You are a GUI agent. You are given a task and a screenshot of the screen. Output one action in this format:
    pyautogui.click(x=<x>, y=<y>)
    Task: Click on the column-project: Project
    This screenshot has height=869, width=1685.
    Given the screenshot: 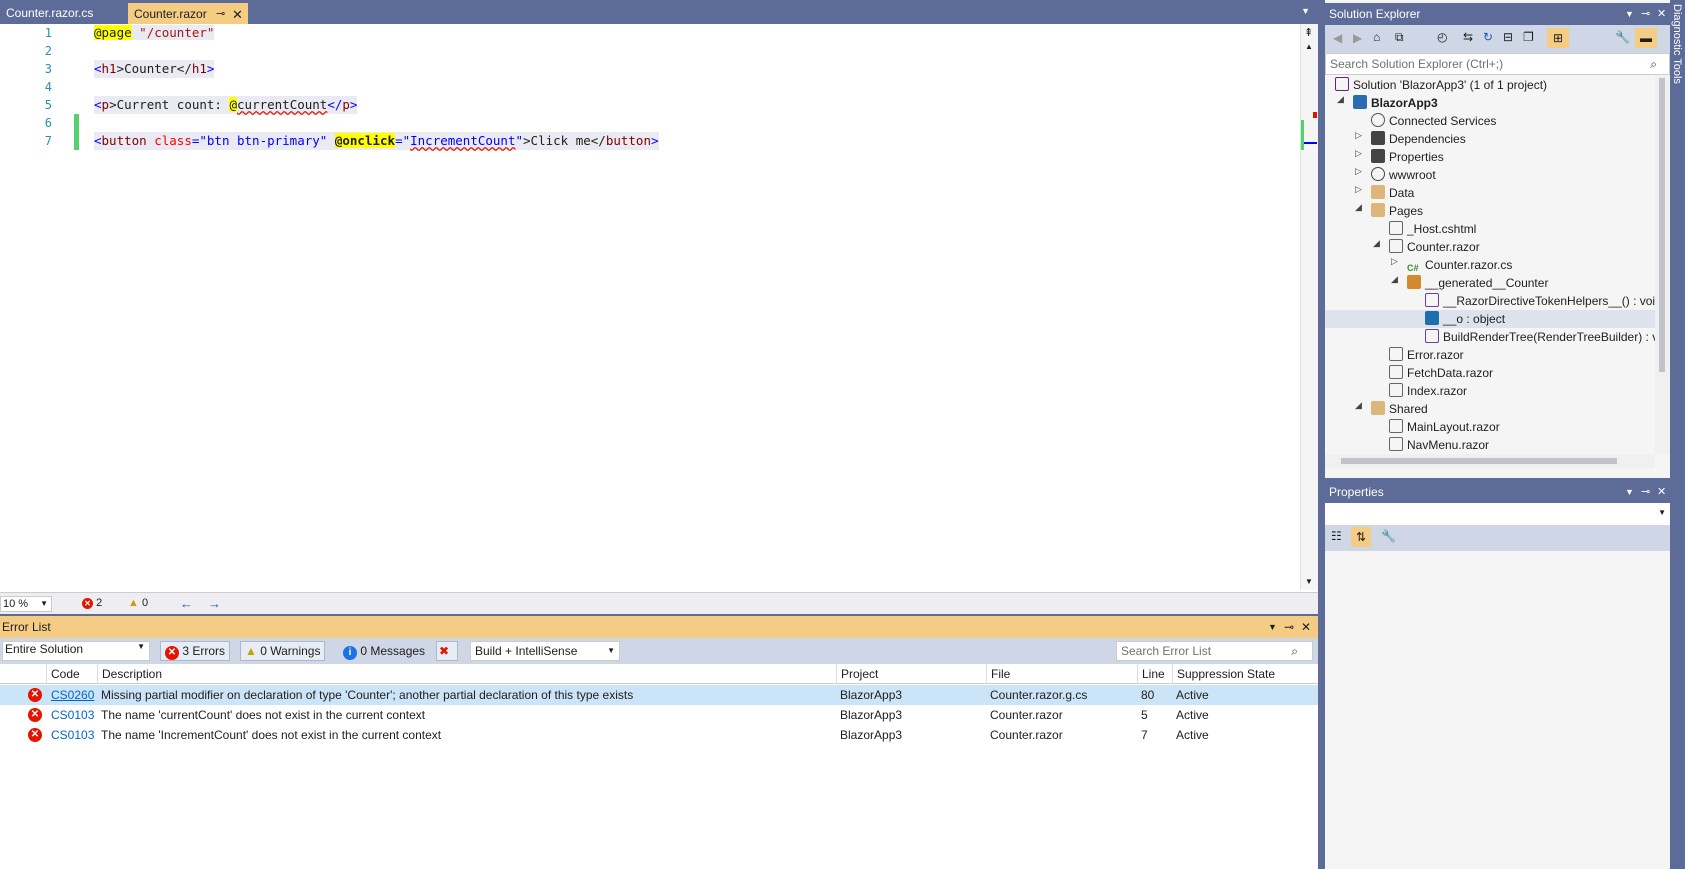 What is the action you would take?
    pyautogui.click(x=911, y=674)
    